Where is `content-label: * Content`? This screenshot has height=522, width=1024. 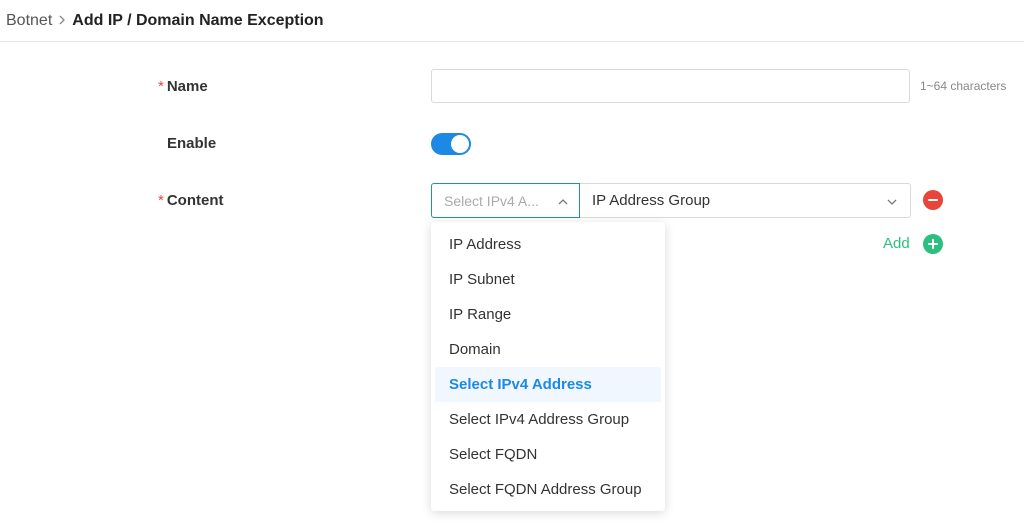
content-label: * Content is located at coordinates (191, 200).